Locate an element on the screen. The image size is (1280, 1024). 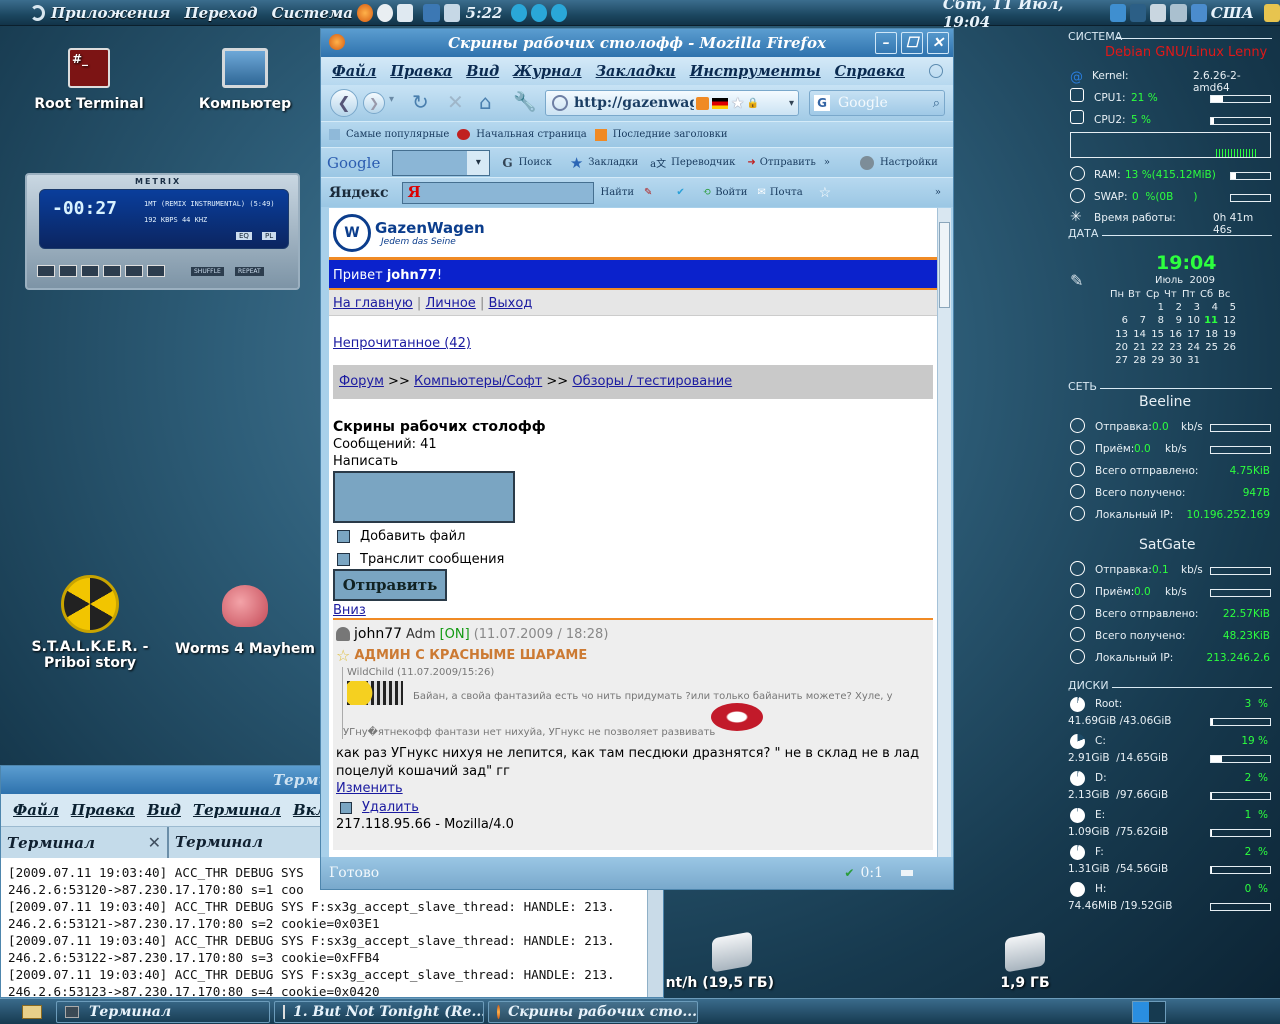
player-eject-icon is located at coordinates (156, 271).